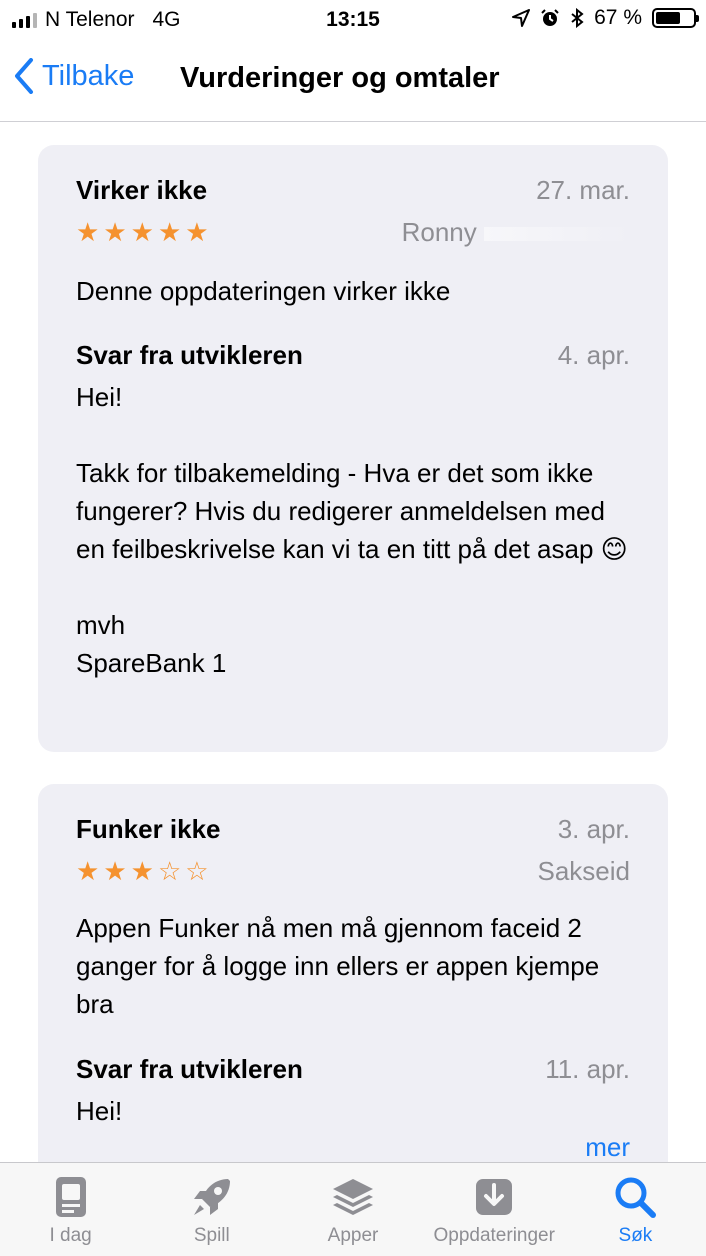 The width and height of the screenshot is (706, 1256). What do you see at coordinates (593, 355) in the screenshot?
I see `developer-response-date: 4. apr.` at bounding box center [593, 355].